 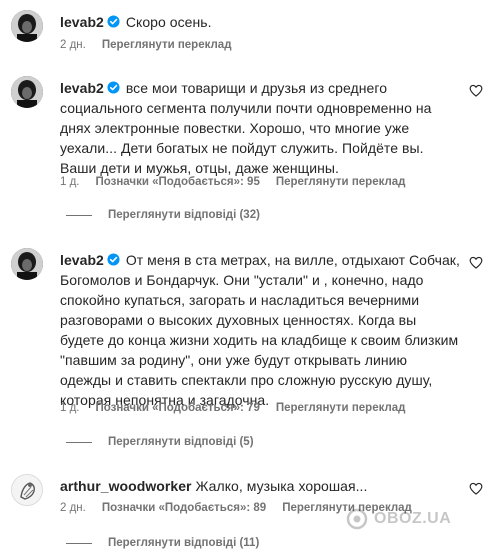 I want to click on view-replies-button: Переглянути відповіді (5), so click(x=160, y=442).